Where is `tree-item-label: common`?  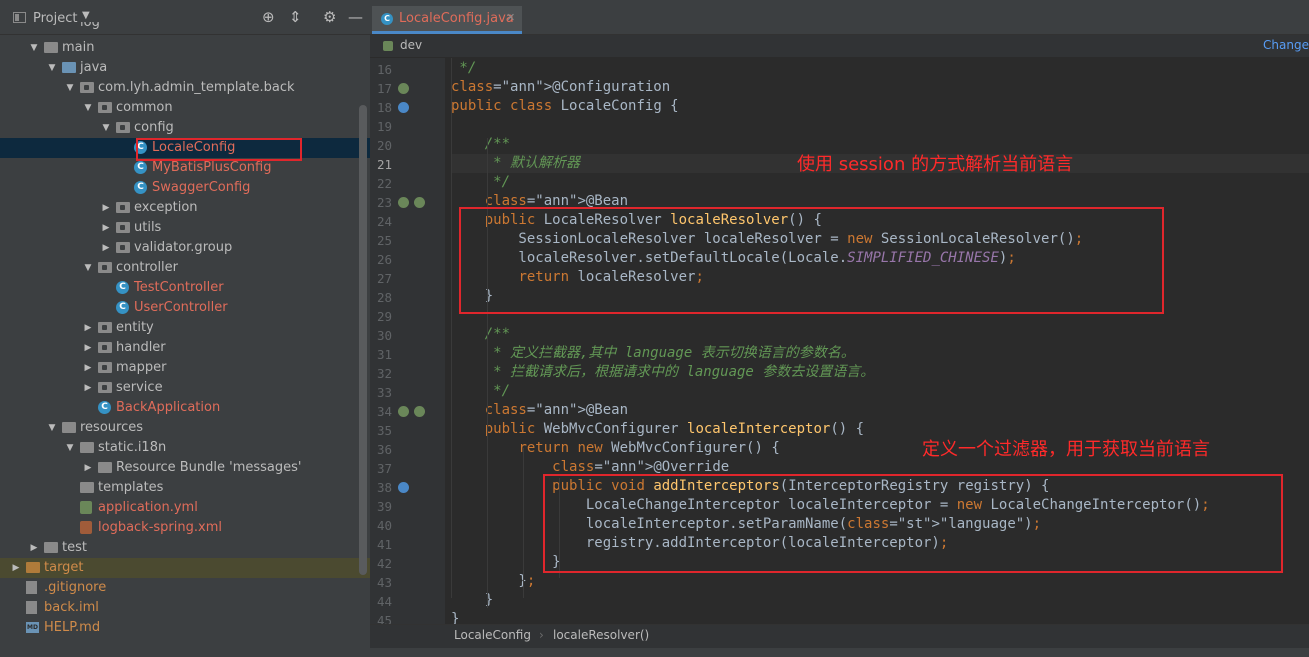 tree-item-label: common is located at coordinates (144, 107).